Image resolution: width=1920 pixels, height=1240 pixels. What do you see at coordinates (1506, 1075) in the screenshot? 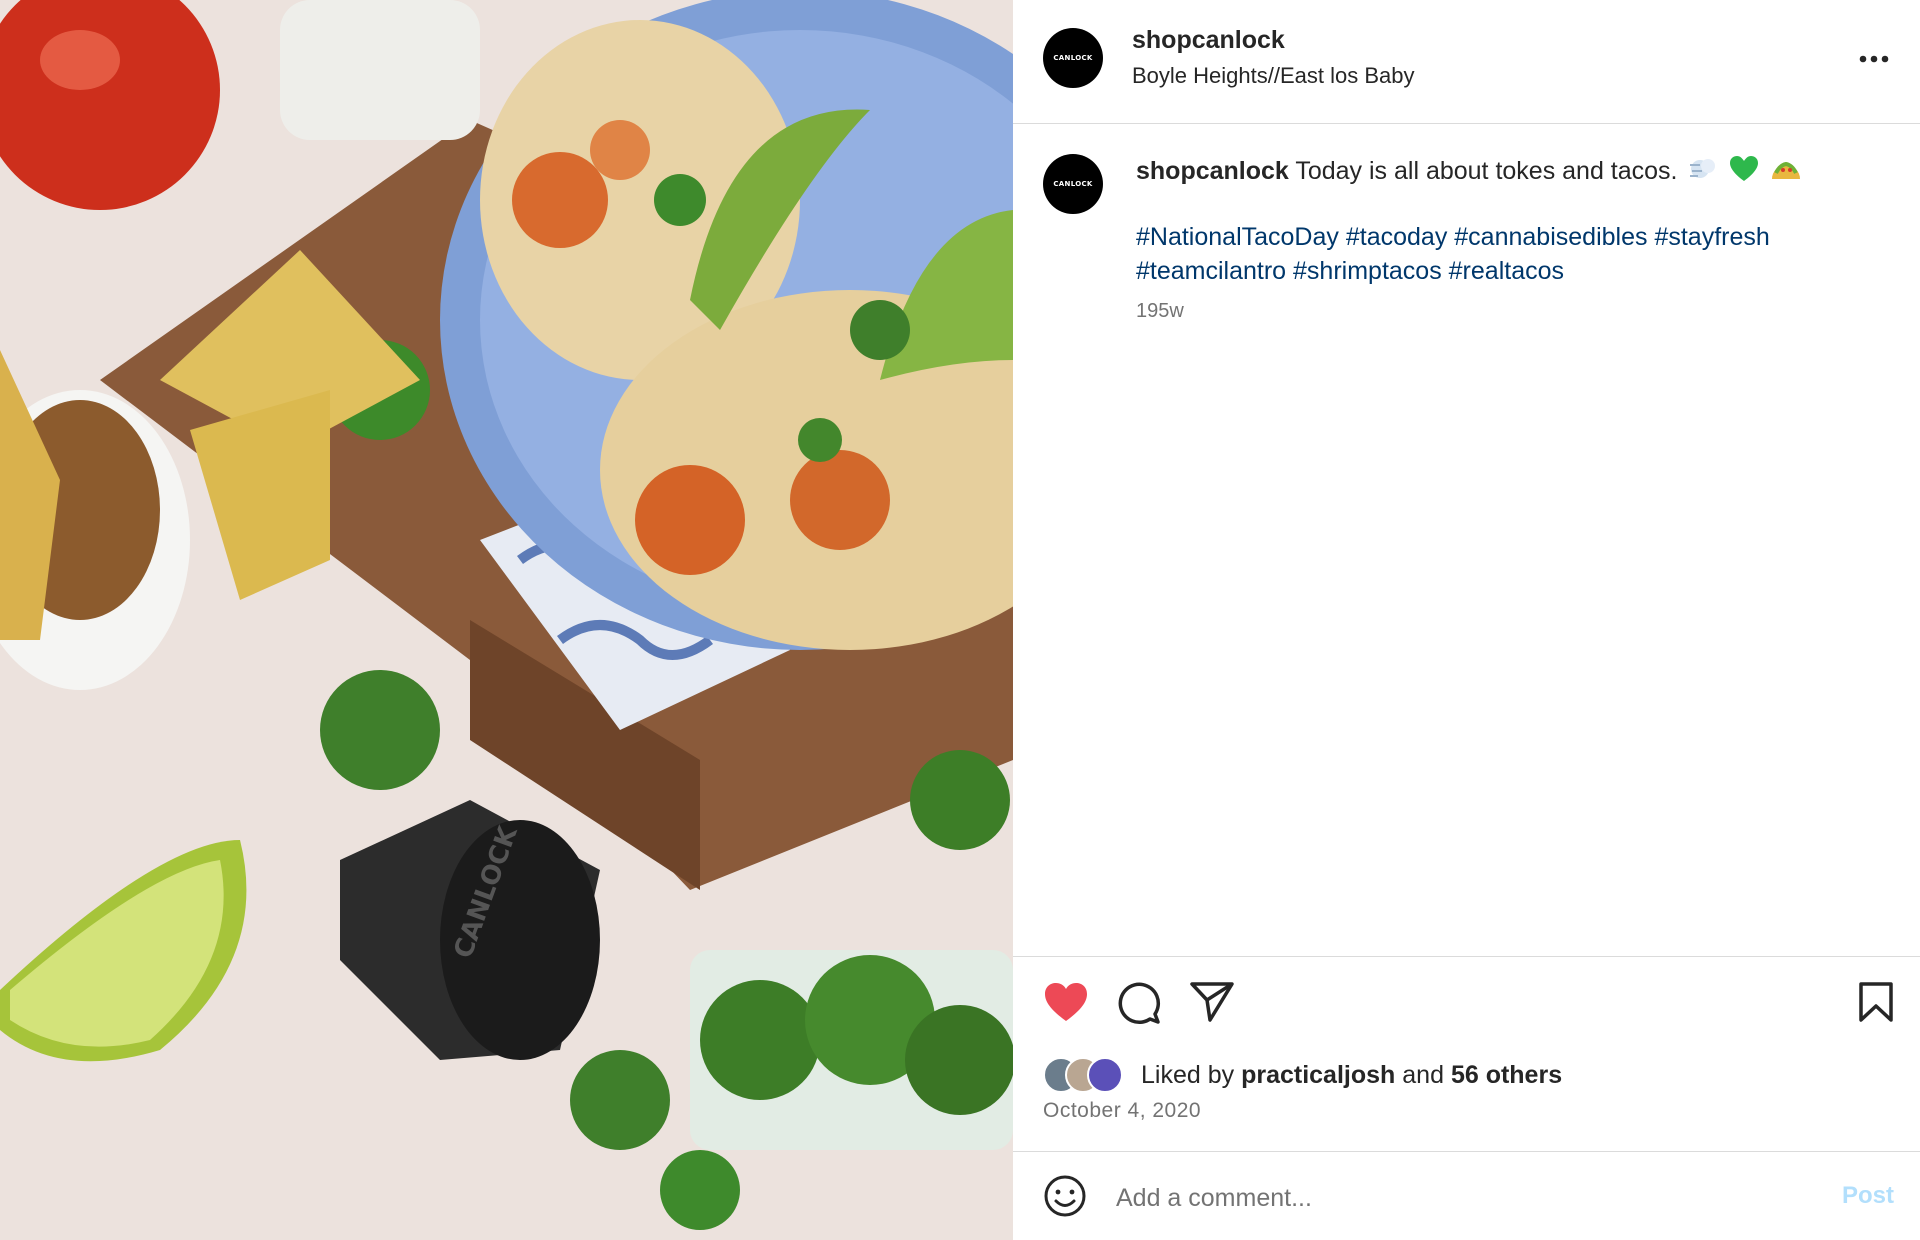
I see `likes-others-link: 56 others` at bounding box center [1506, 1075].